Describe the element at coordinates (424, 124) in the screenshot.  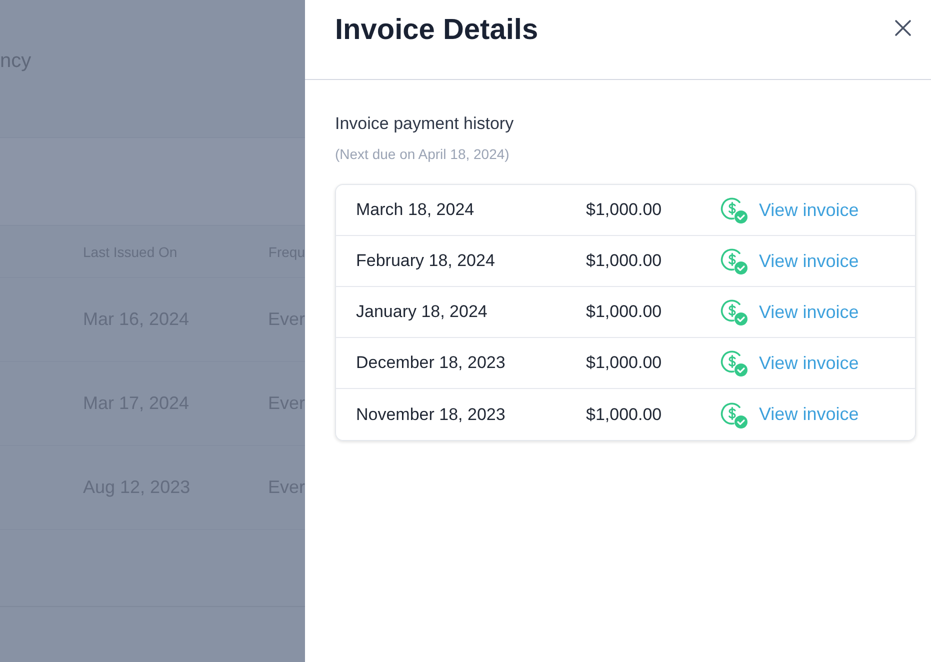
I see `section-title: Invoice payment history` at that location.